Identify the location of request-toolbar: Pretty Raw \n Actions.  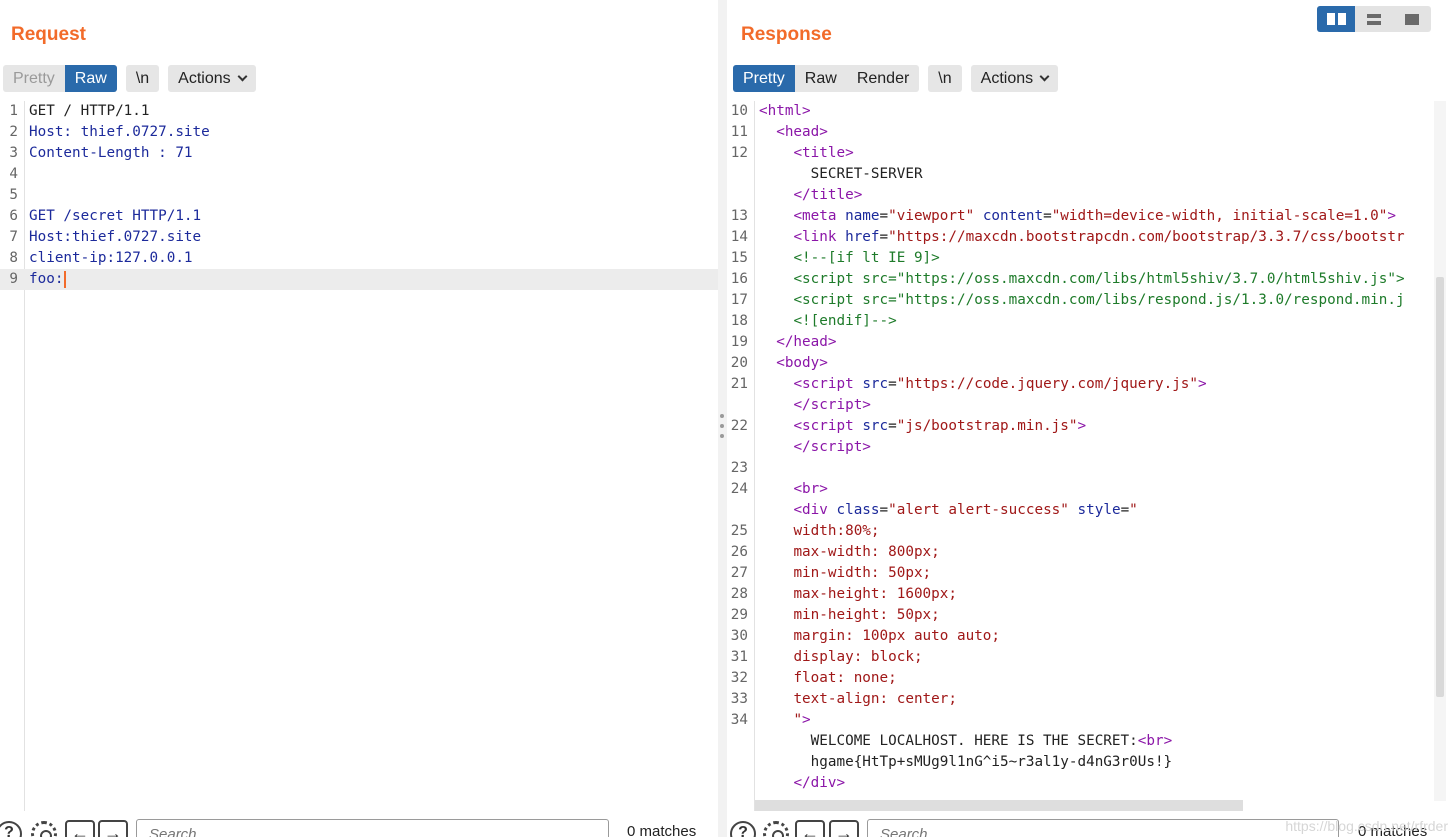
(134, 78).